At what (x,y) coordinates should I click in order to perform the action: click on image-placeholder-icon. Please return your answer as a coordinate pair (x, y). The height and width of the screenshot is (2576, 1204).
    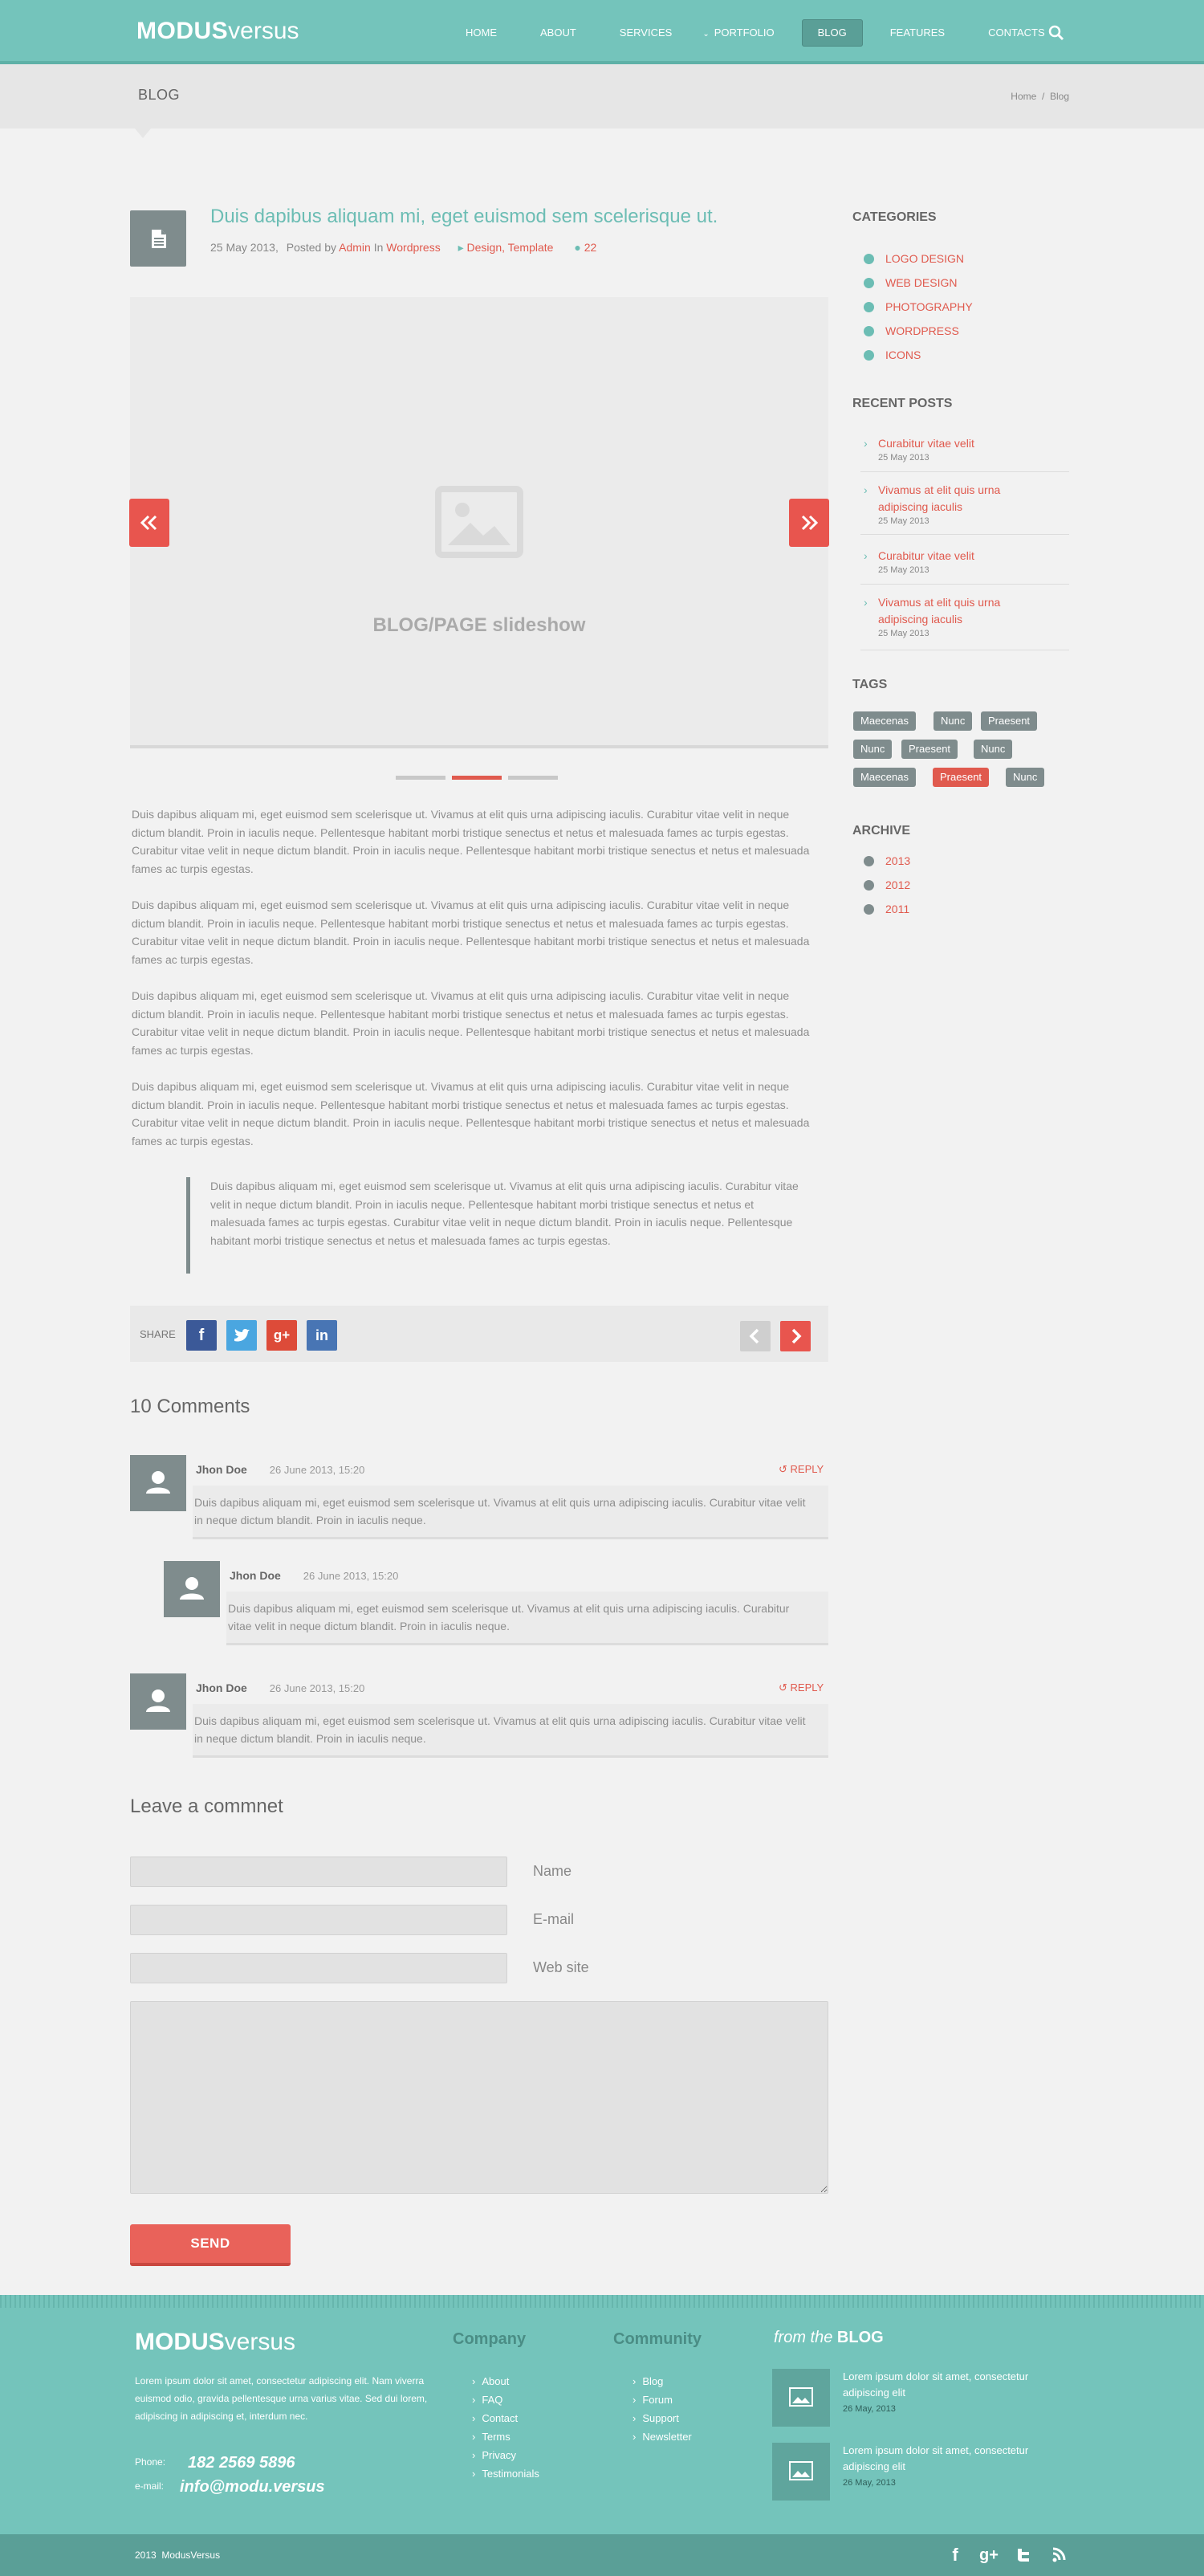
    Looking at the image, I should click on (801, 2397).